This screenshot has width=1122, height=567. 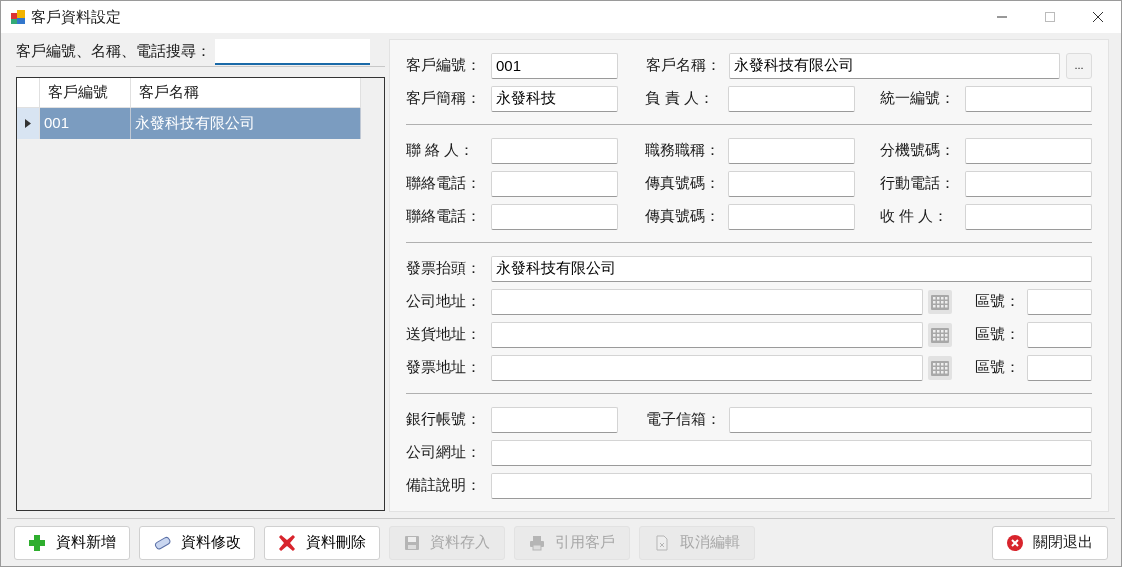 I want to click on app-icon, so click(x=18, y=17).